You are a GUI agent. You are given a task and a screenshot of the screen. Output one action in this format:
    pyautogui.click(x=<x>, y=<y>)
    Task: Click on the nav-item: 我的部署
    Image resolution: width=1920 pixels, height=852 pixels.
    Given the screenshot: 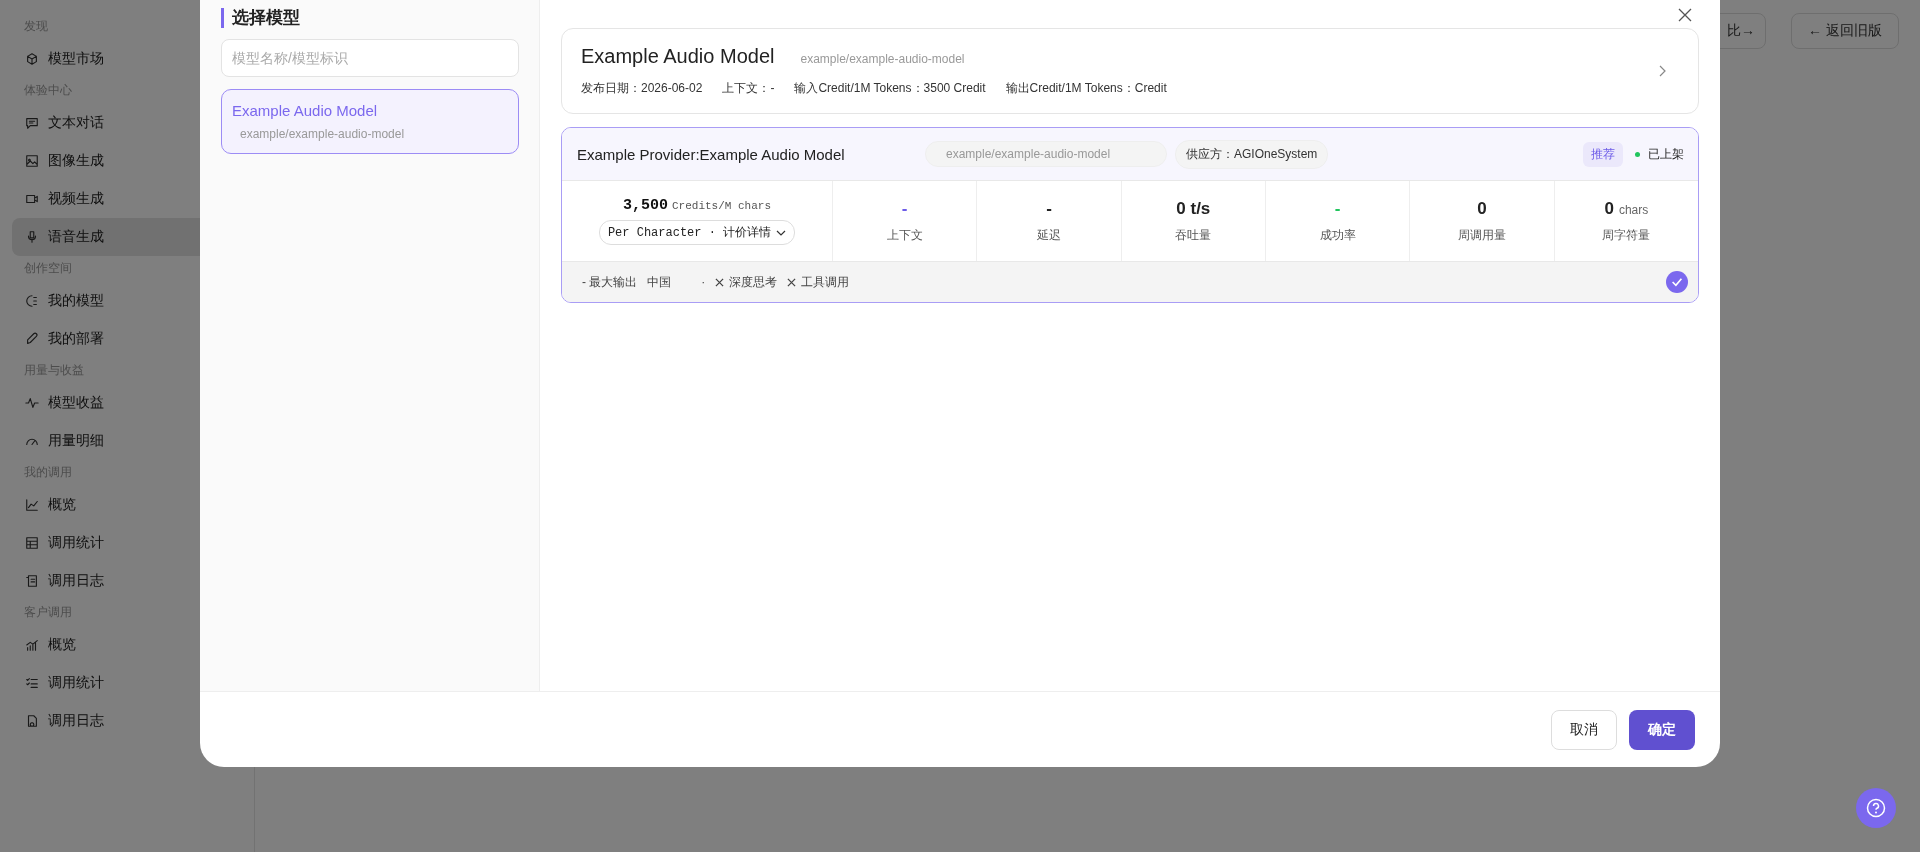 What is the action you would take?
    pyautogui.click(x=127, y=339)
    